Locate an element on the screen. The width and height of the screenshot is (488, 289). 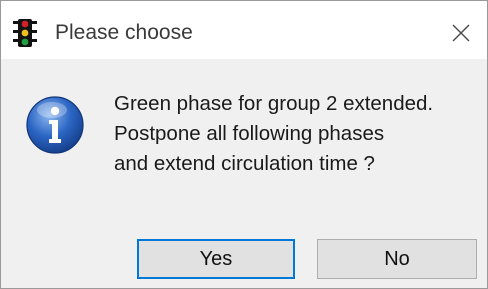
info-icon is located at coordinates (55, 125).